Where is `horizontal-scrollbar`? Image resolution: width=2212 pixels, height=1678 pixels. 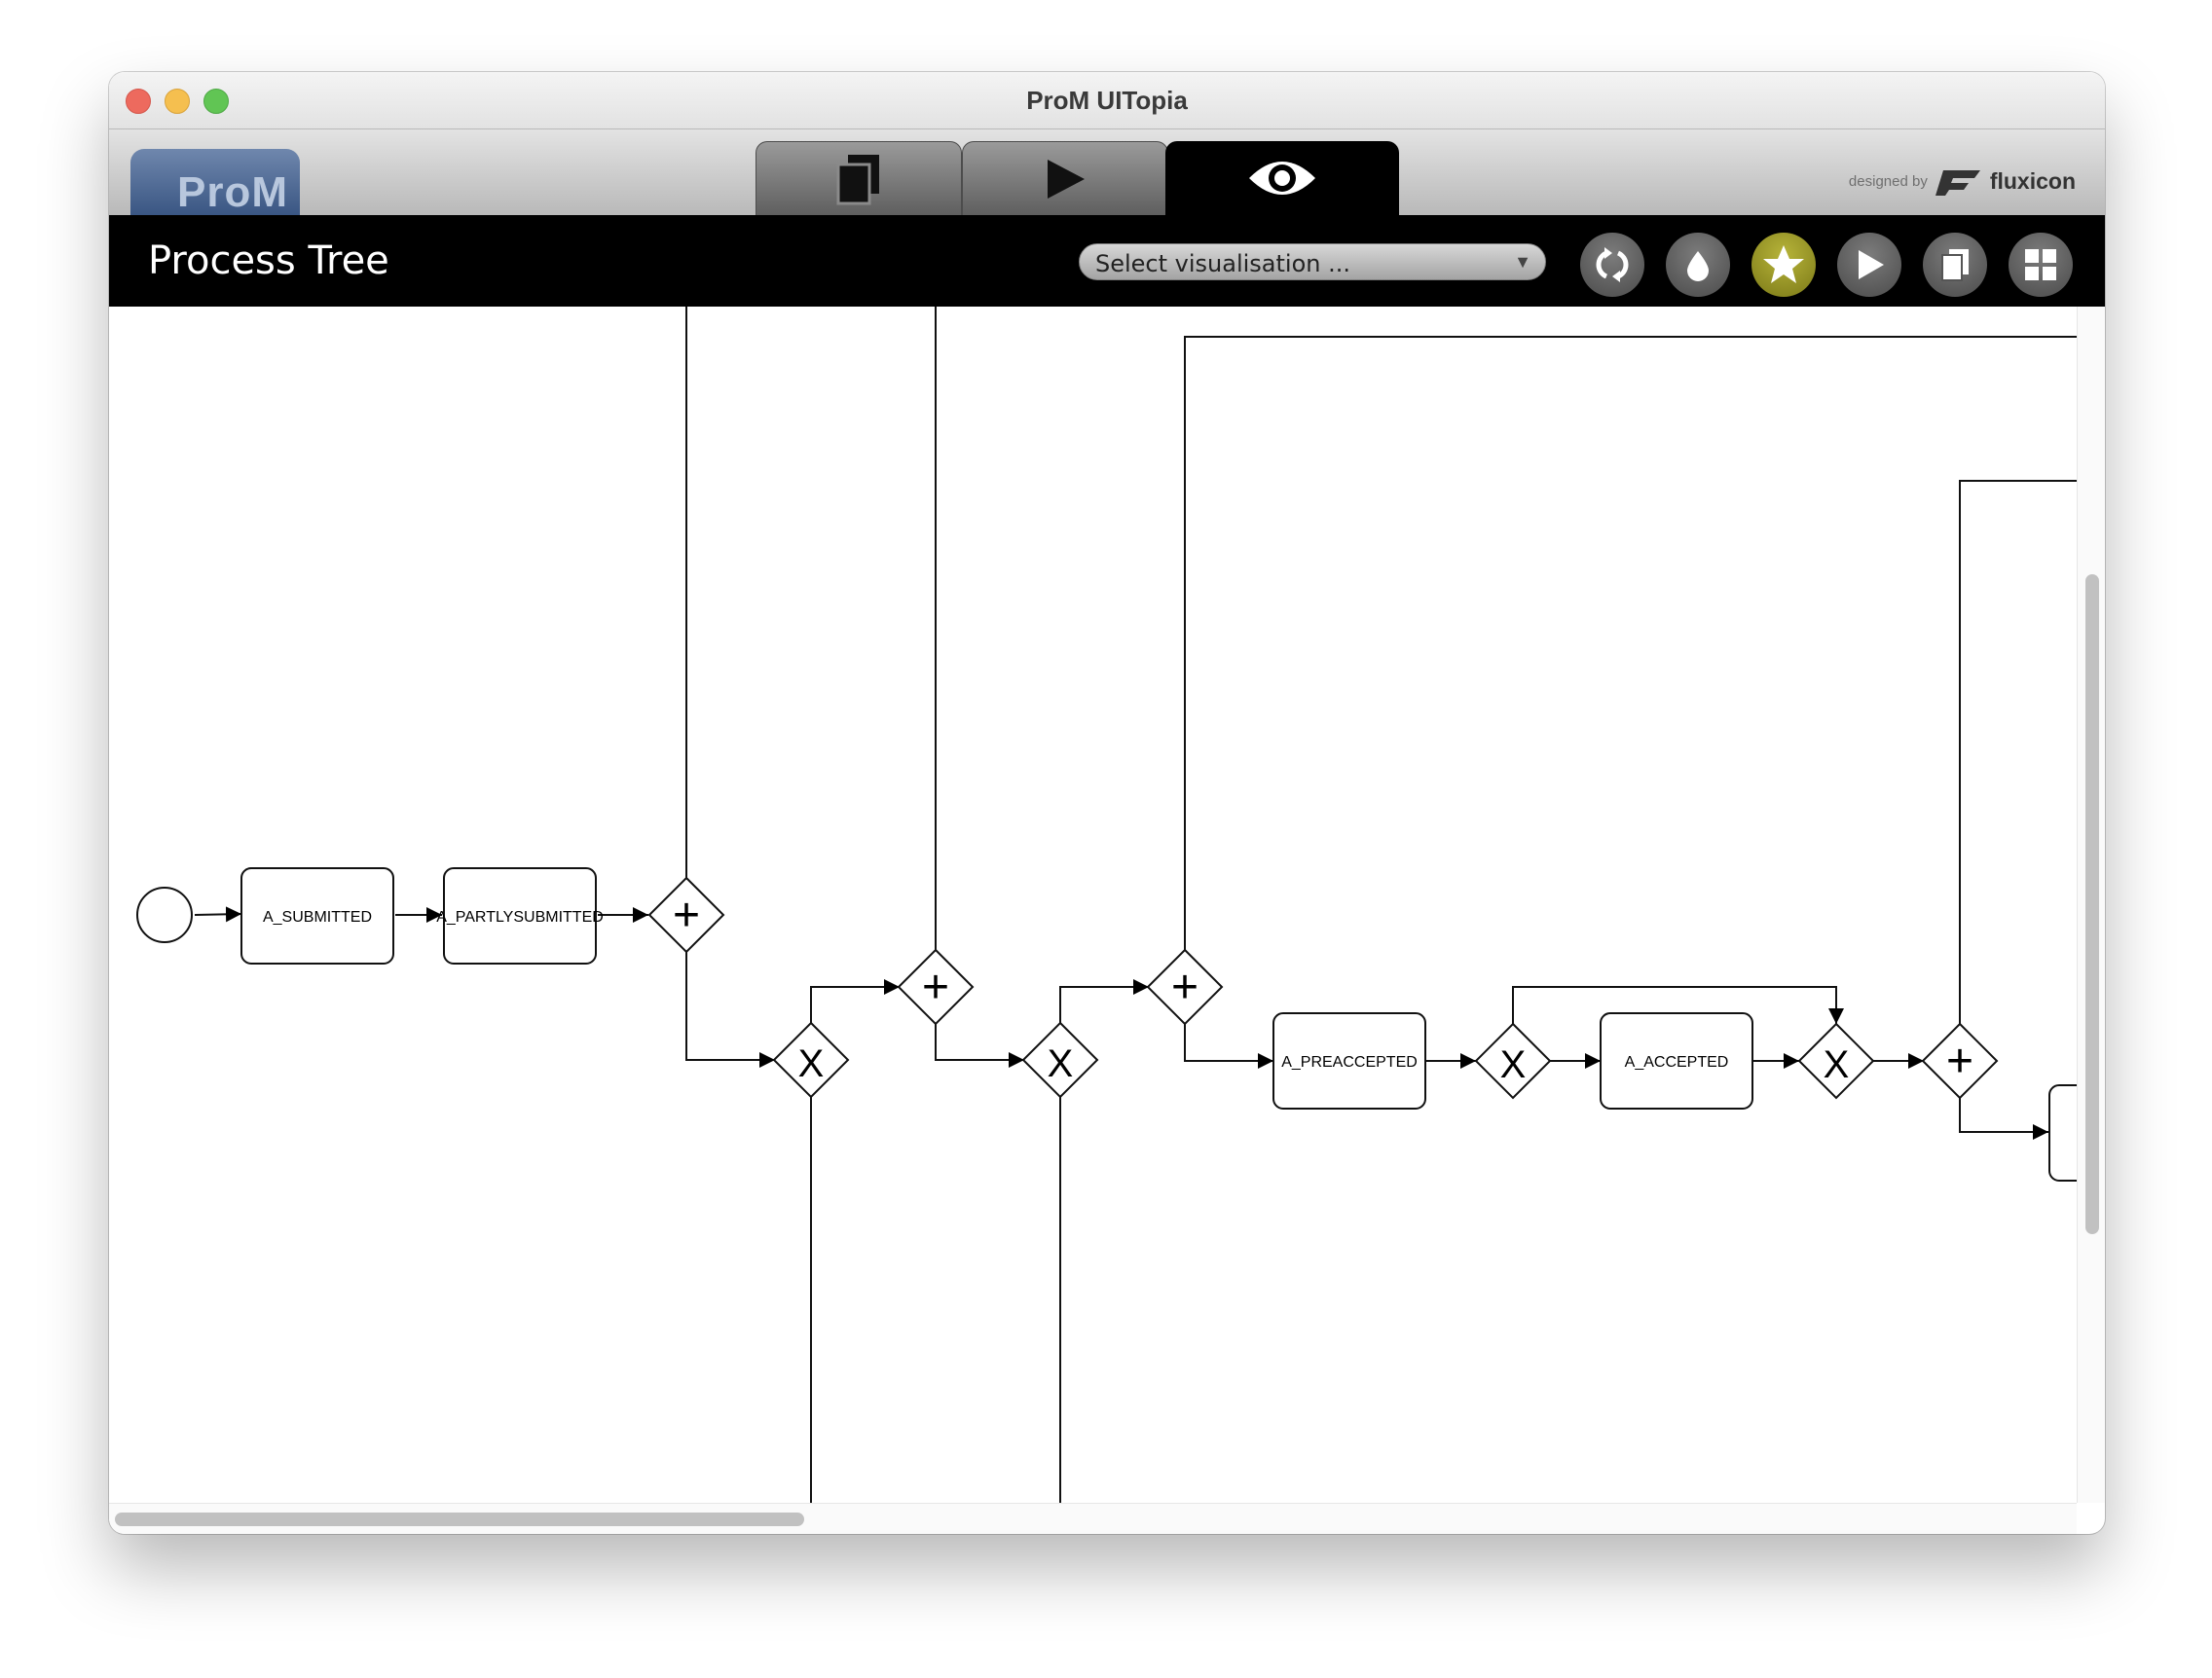
horizontal-scrollbar is located at coordinates (1093, 1519).